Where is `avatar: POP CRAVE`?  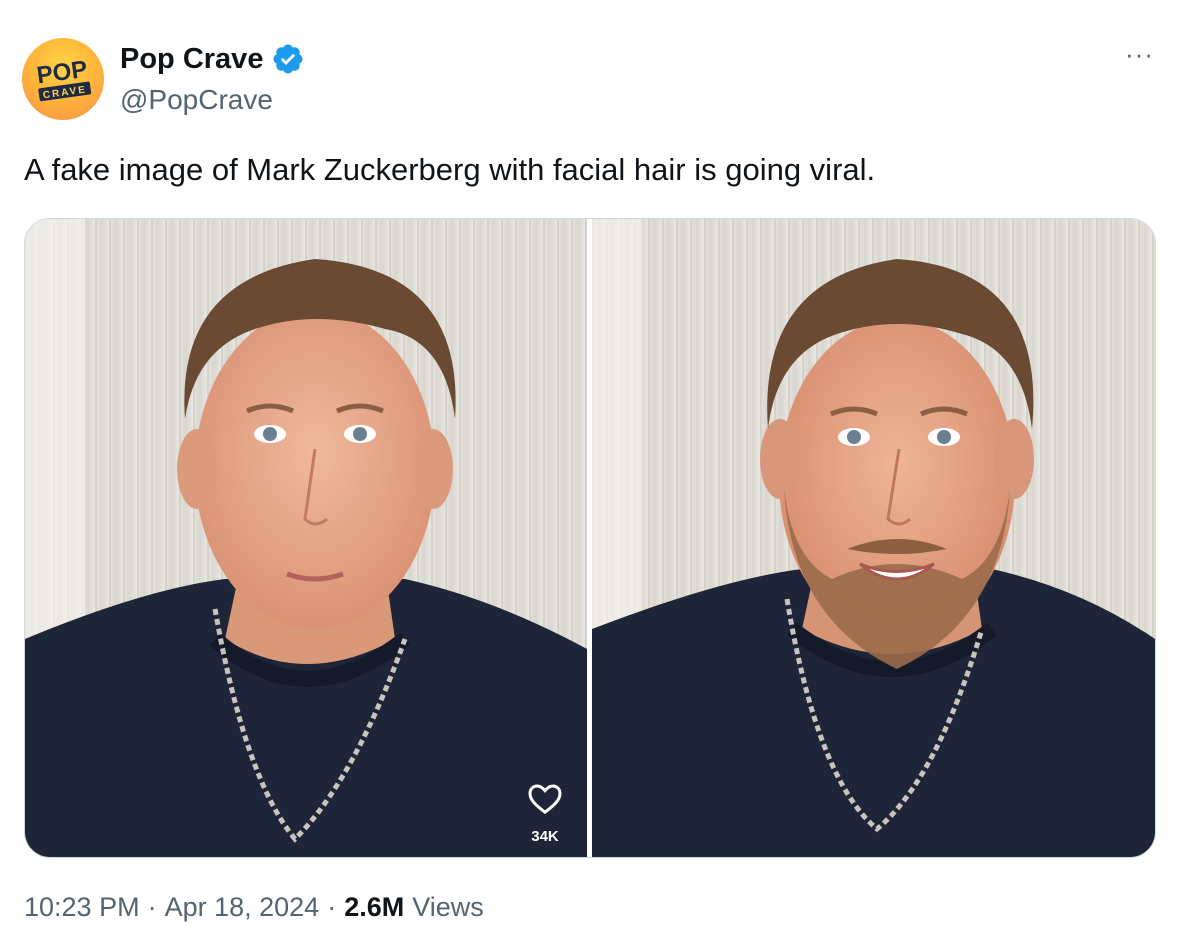
avatar: POP CRAVE is located at coordinates (63, 79).